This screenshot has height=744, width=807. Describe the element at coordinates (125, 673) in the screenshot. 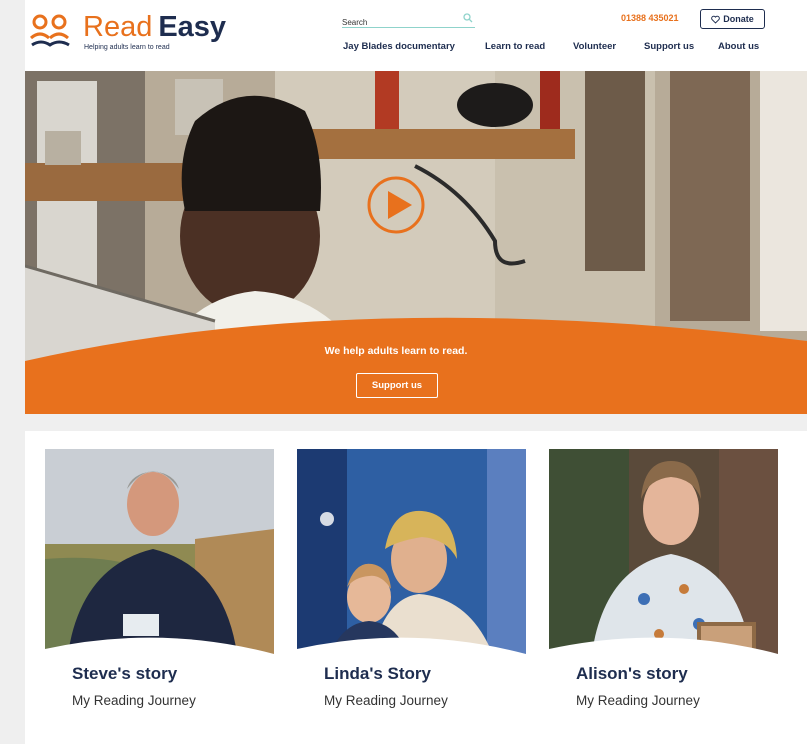

I see `story-title: Steve's story` at that location.